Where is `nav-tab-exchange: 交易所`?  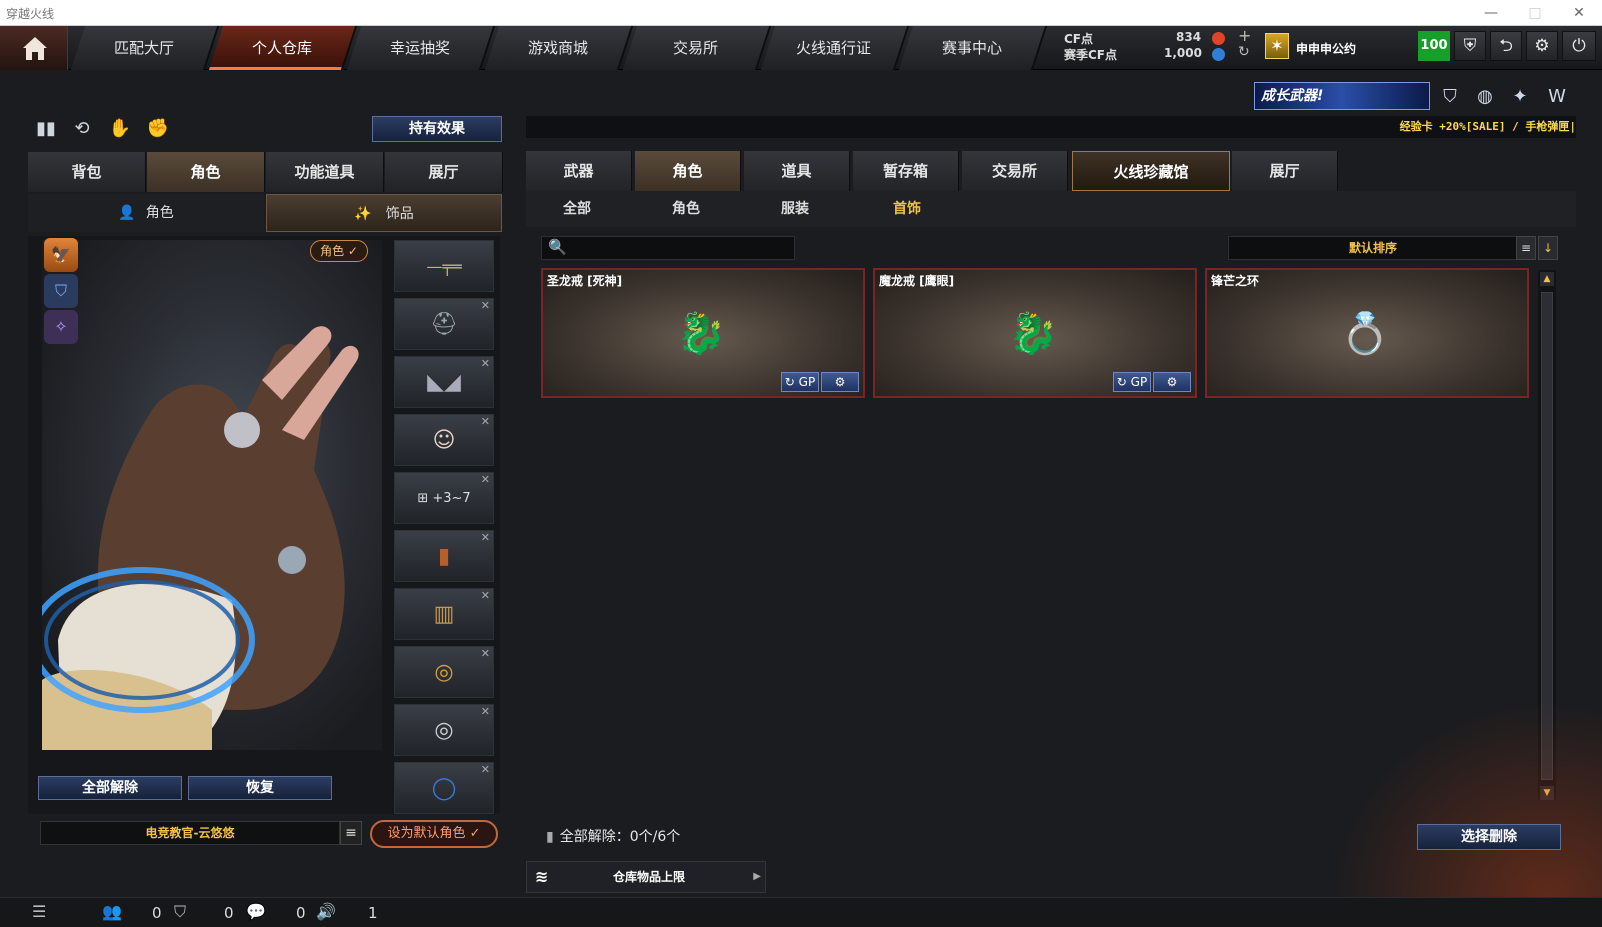
nav-tab-exchange: 交易所 is located at coordinates (697, 48).